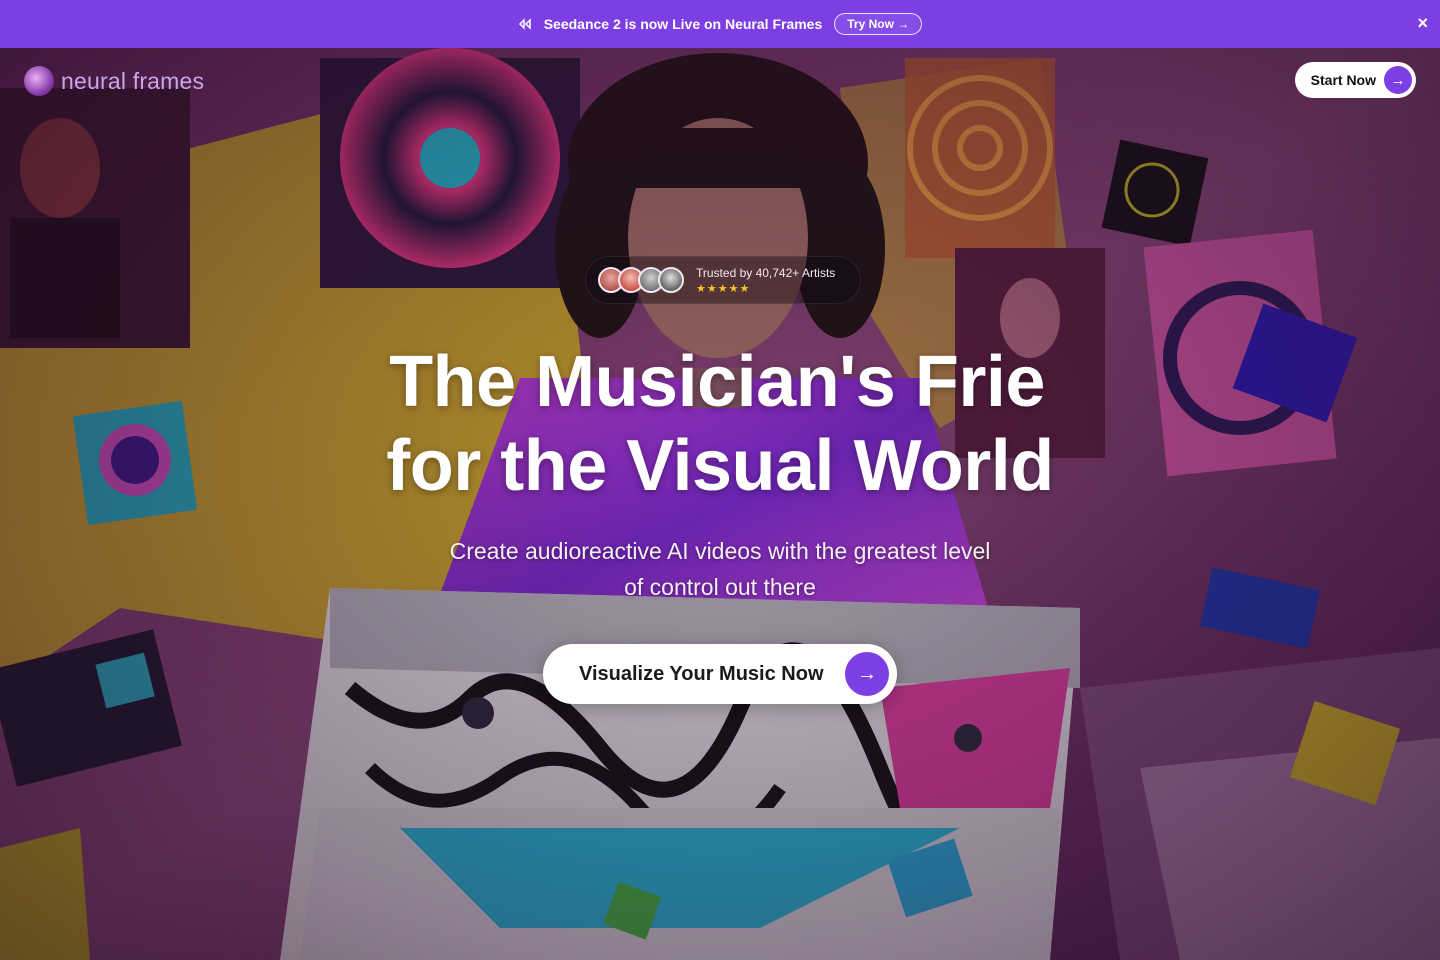  What do you see at coordinates (878, 24) in the screenshot?
I see `try-now-button: Try Now →` at bounding box center [878, 24].